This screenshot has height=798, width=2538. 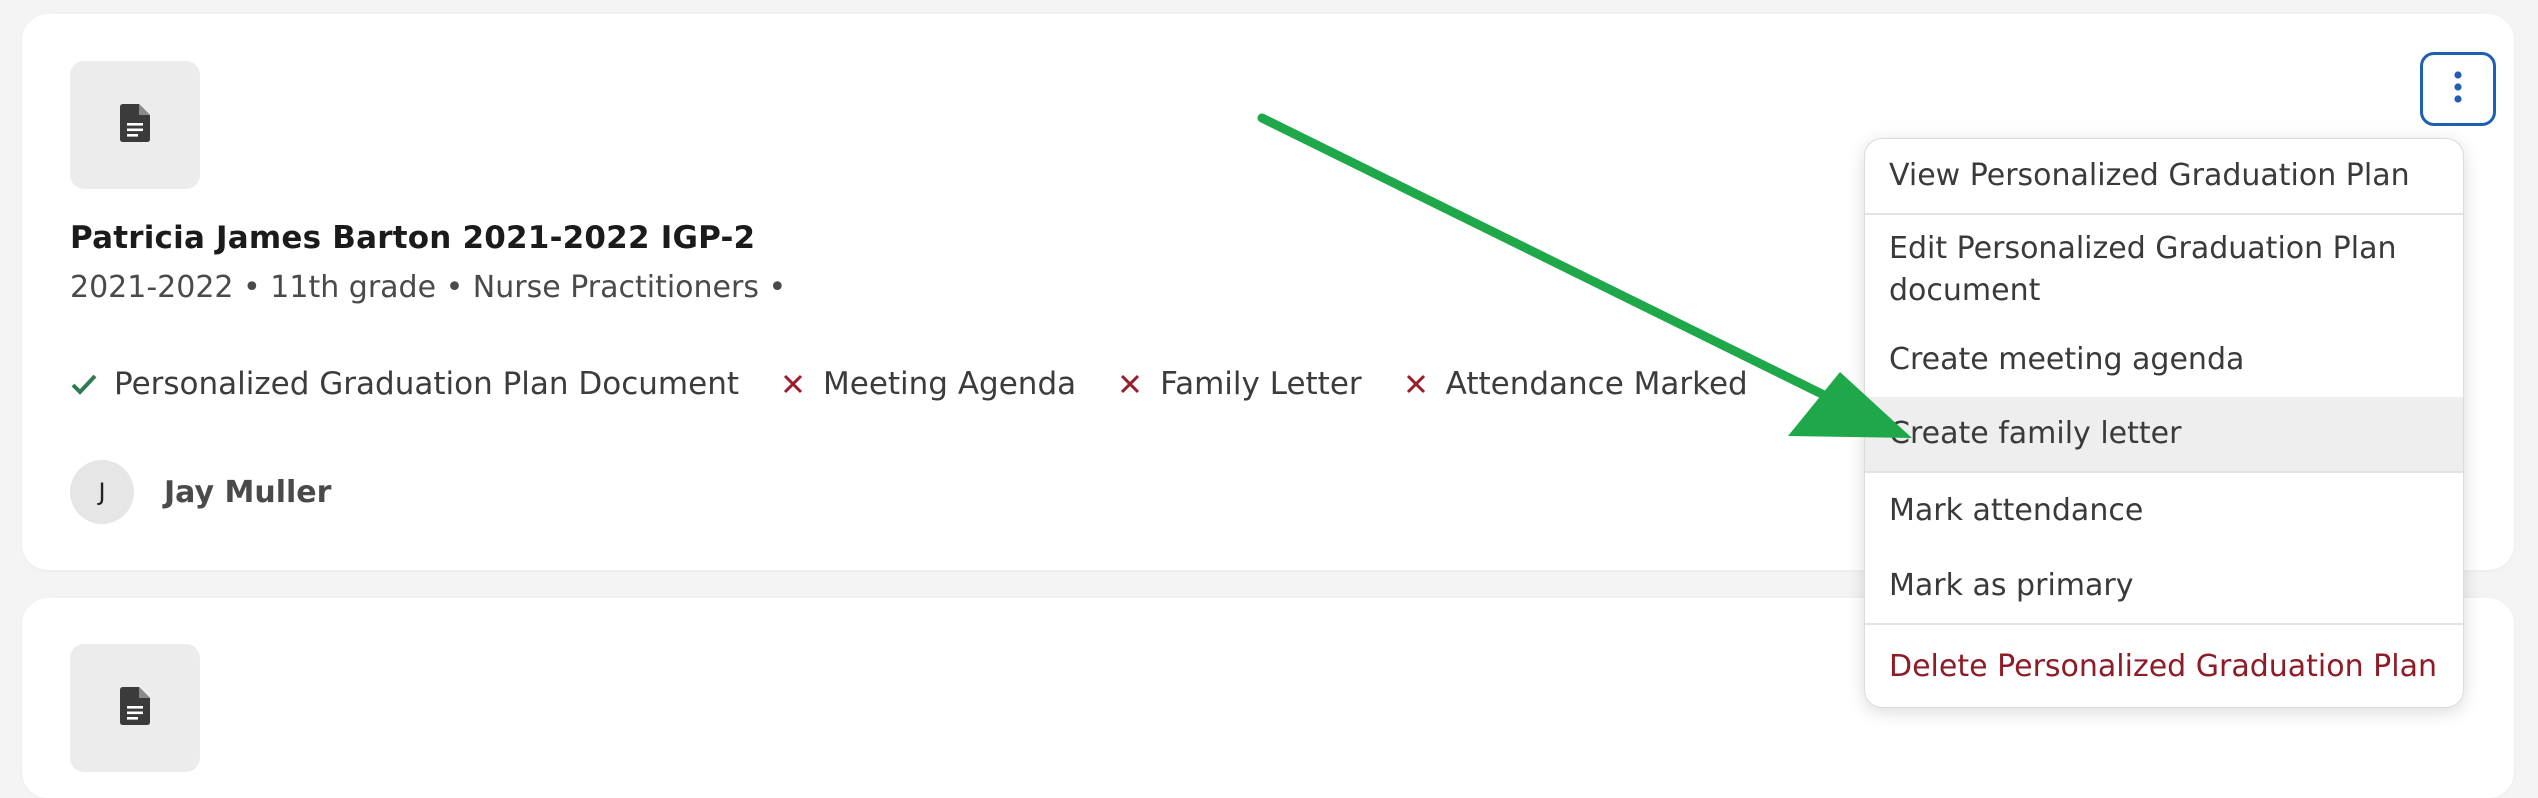 What do you see at coordinates (2164, 511) in the screenshot?
I see `menu-item-mark-attendance: Mark attendance` at bounding box center [2164, 511].